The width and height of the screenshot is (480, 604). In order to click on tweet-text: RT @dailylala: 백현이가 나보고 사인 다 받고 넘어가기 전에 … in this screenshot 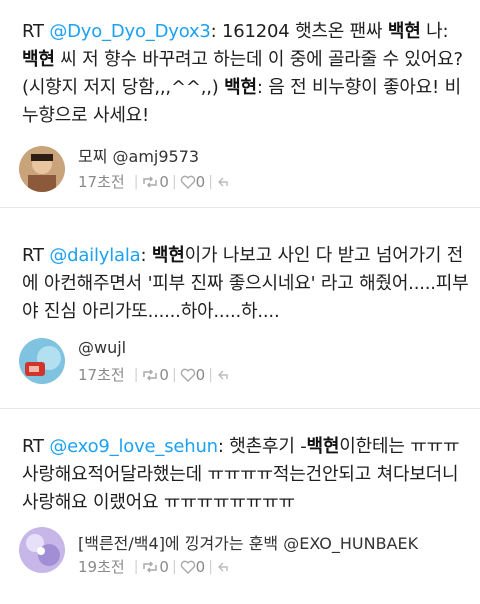, I will do `click(246, 284)`.